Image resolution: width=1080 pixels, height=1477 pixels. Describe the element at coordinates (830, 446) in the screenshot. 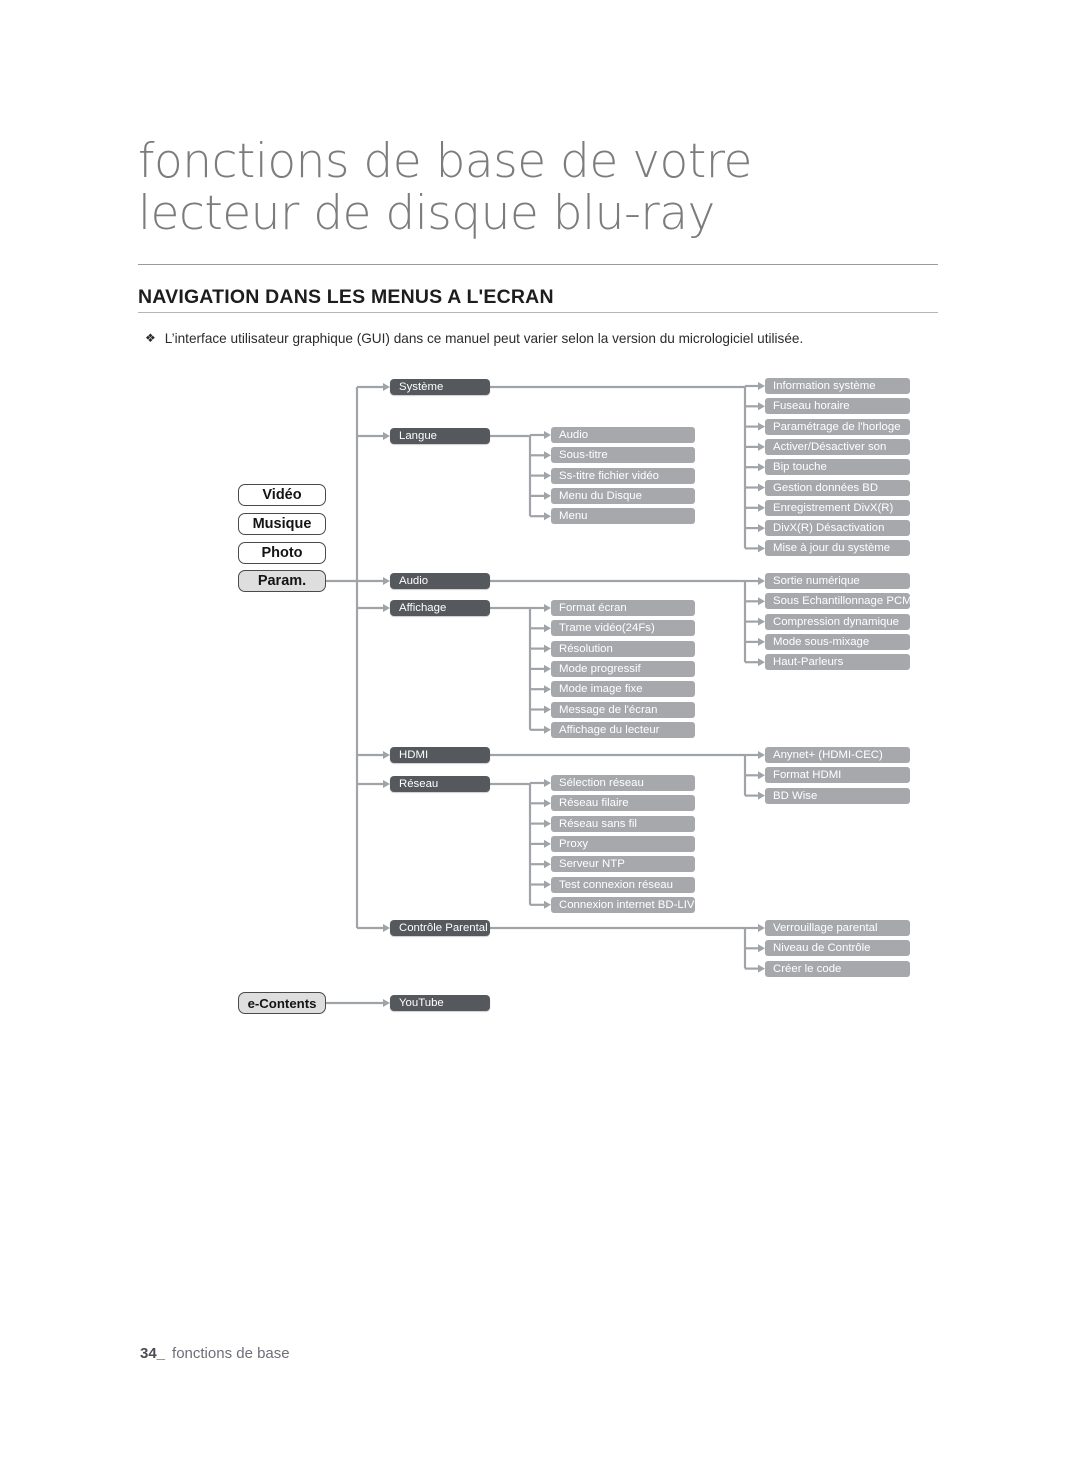

I see `node-label: Activer/Désactiver son` at that location.